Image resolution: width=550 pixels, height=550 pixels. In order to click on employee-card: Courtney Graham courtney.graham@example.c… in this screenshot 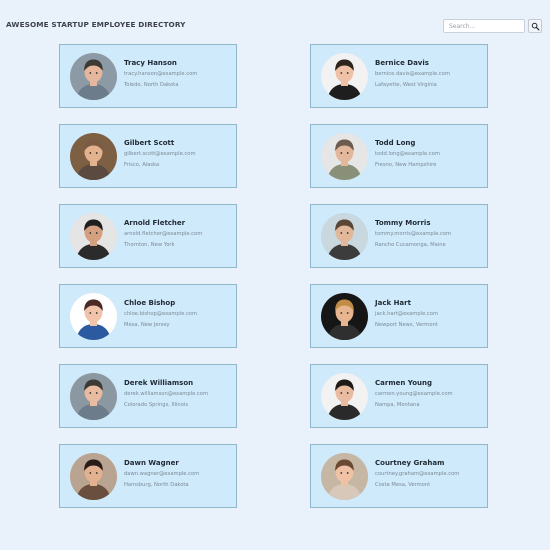, I will do `click(399, 476)`.